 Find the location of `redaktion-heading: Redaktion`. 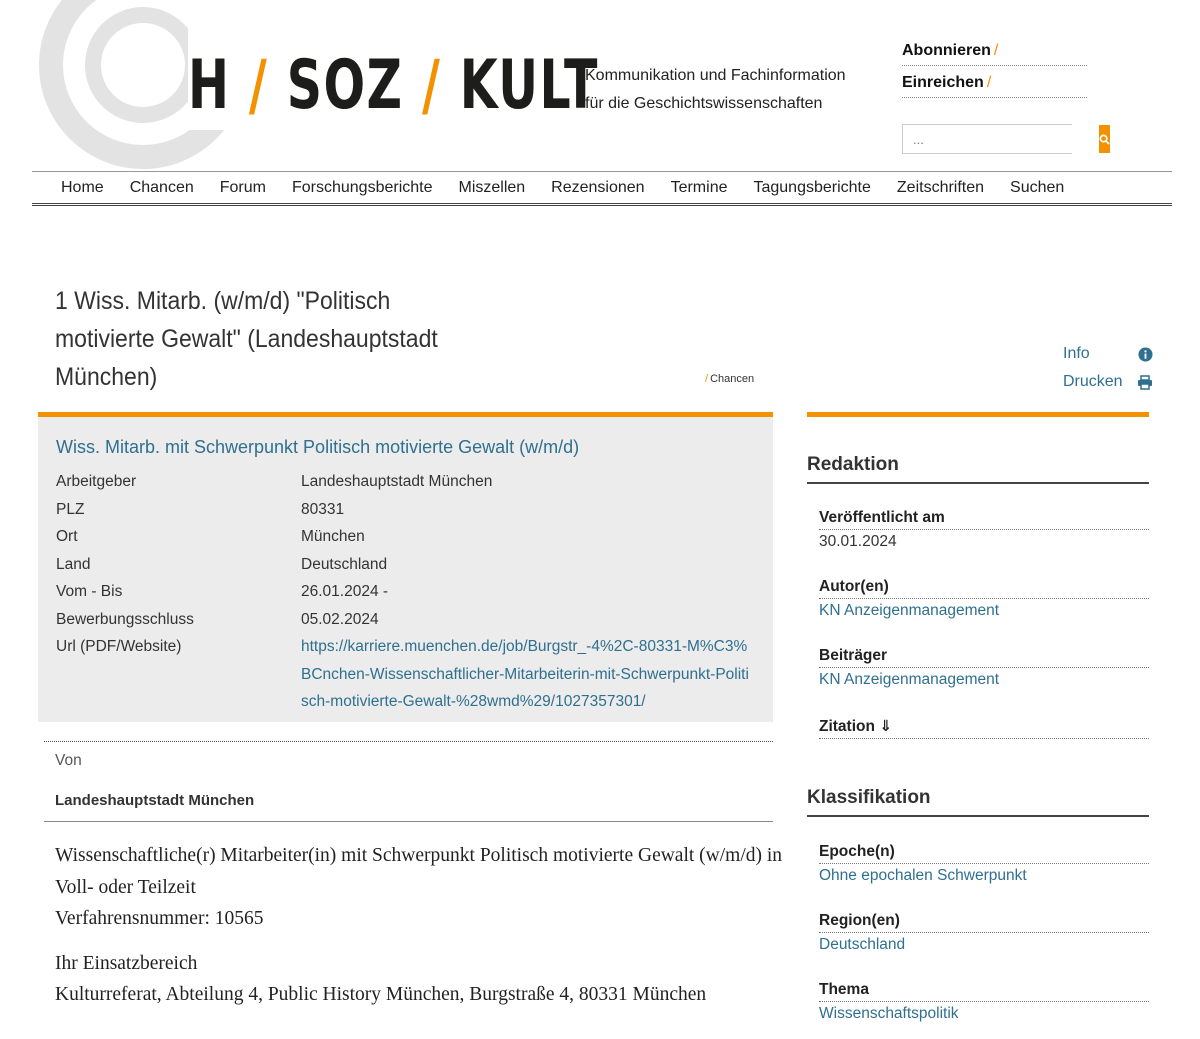

redaktion-heading: Redaktion is located at coordinates (978, 469).